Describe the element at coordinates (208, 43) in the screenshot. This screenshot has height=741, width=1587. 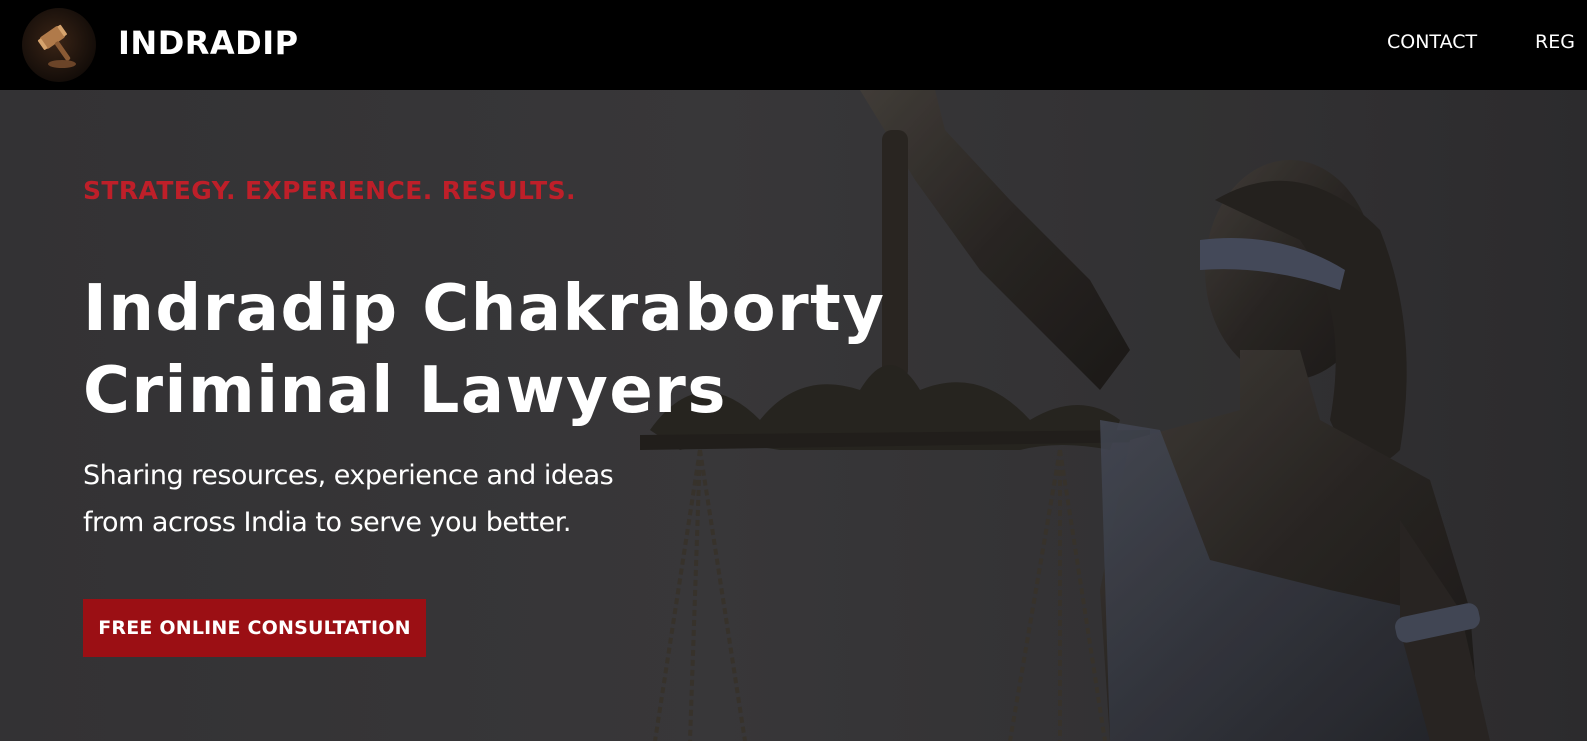
I see `brand-name: INDRADIP` at that location.